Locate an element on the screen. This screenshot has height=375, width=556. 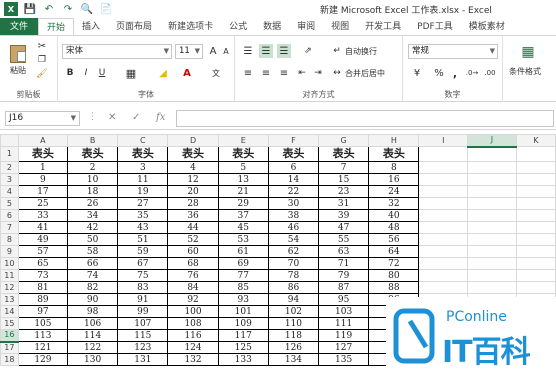
align-bottom-icon: ☰ is located at coordinates (284, 51).